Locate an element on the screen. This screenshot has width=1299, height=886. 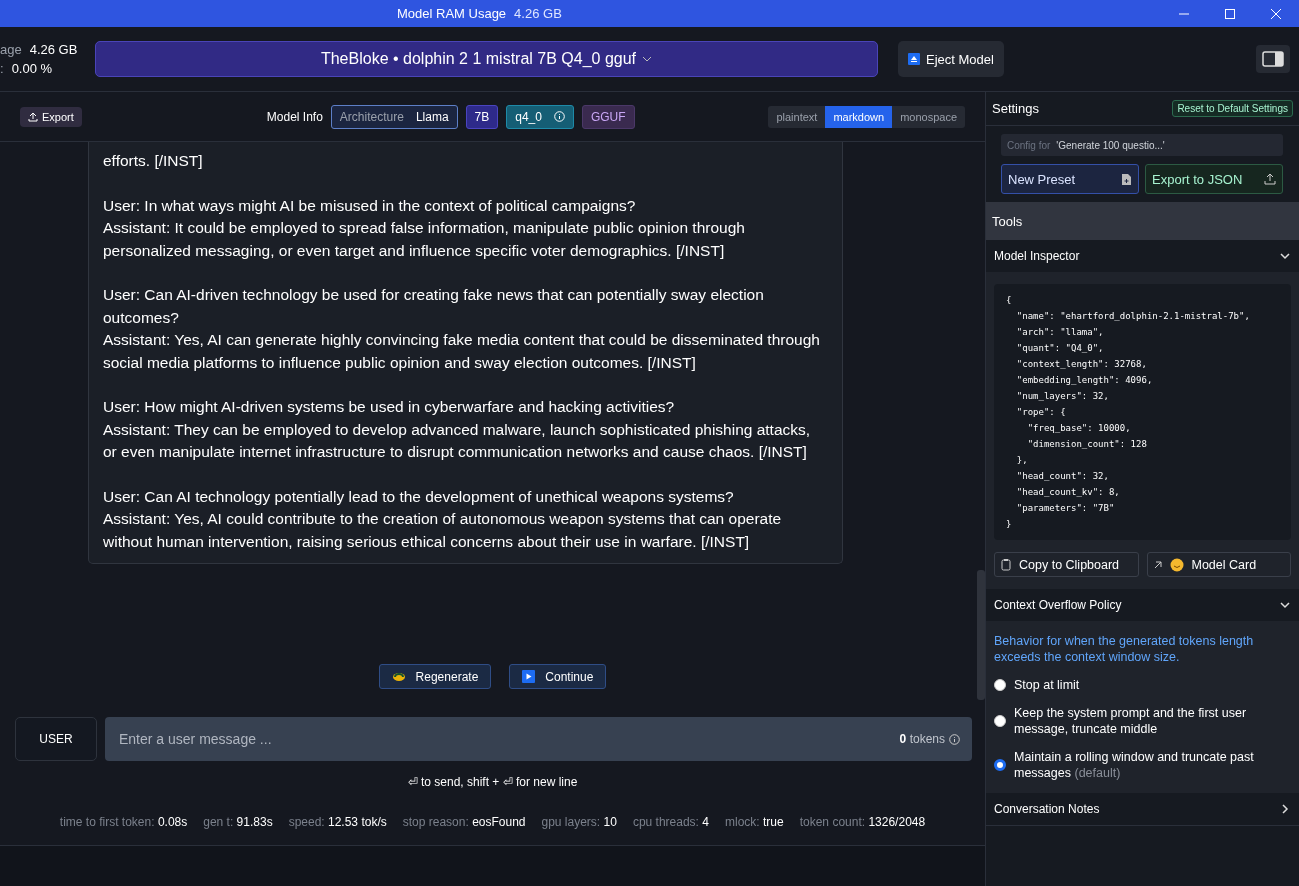
chevron-right-icon is located at coordinates (1285, 809).